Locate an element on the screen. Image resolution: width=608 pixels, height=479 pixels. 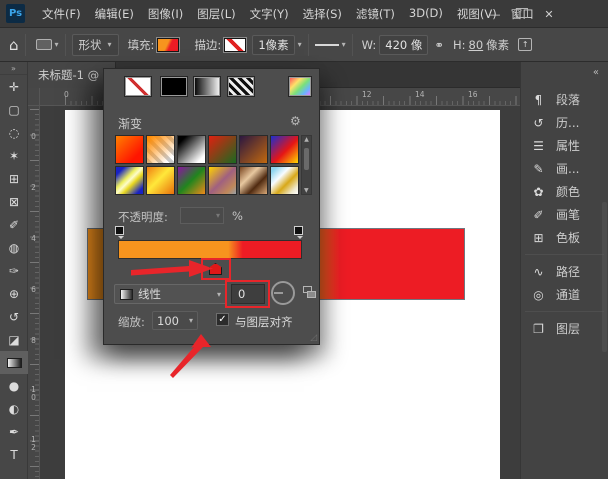
height-label: H: is located at coordinates (459, 44).